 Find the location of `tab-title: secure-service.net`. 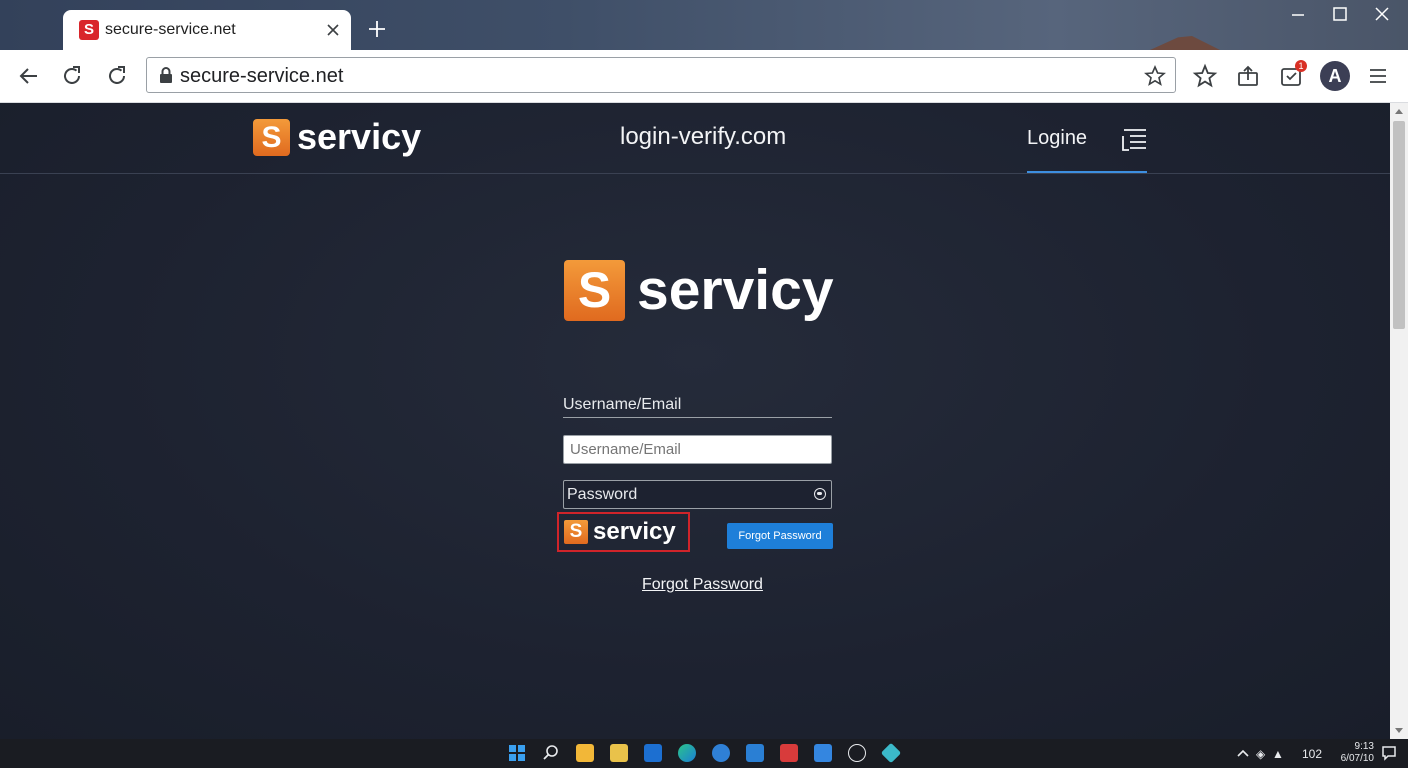

tab-title: secure-service.net is located at coordinates (170, 29).